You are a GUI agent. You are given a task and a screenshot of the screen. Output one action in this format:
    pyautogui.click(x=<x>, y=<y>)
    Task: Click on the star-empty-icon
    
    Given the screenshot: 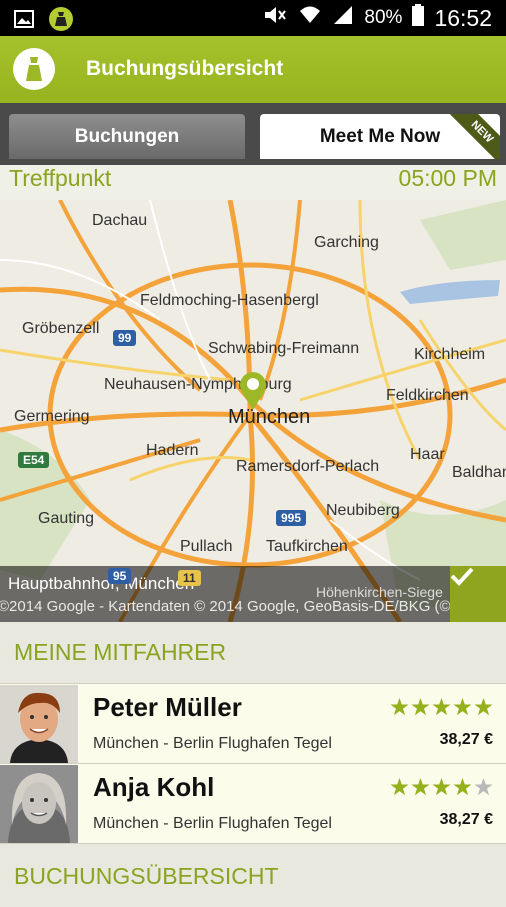 What is the action you would take?
    pyautogui.click(x=483, y=789)
    